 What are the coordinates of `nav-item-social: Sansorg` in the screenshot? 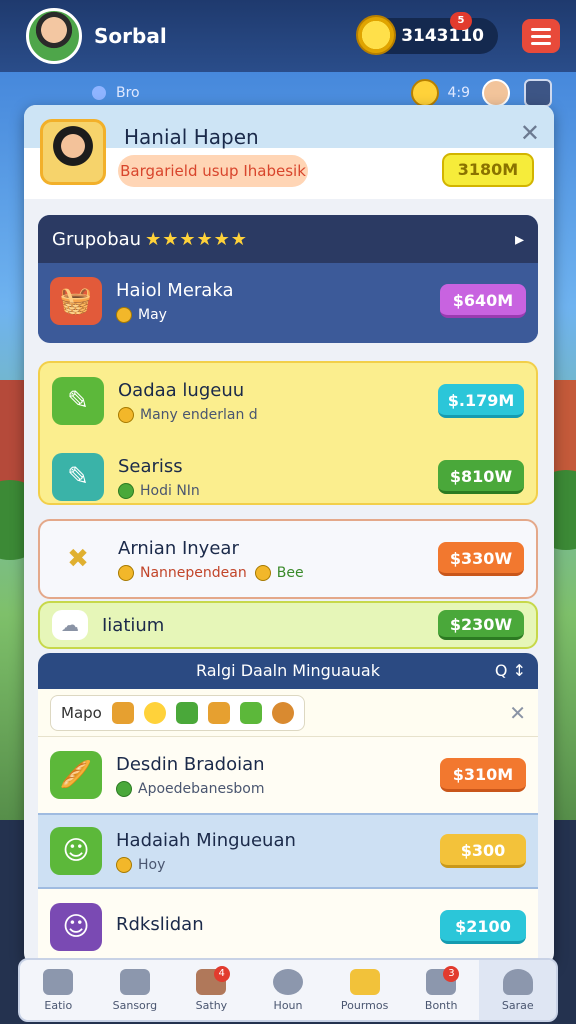 It's located at (135, 990).